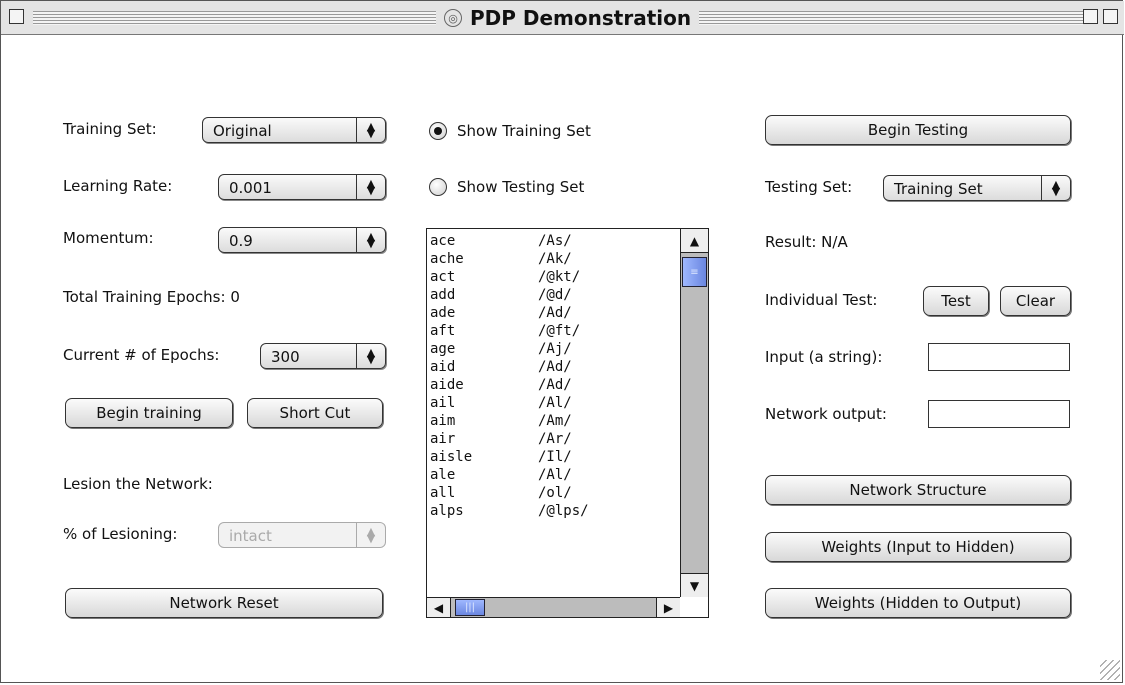  I want to click on list-item-phoneme: /Il/, so click(555, 457).